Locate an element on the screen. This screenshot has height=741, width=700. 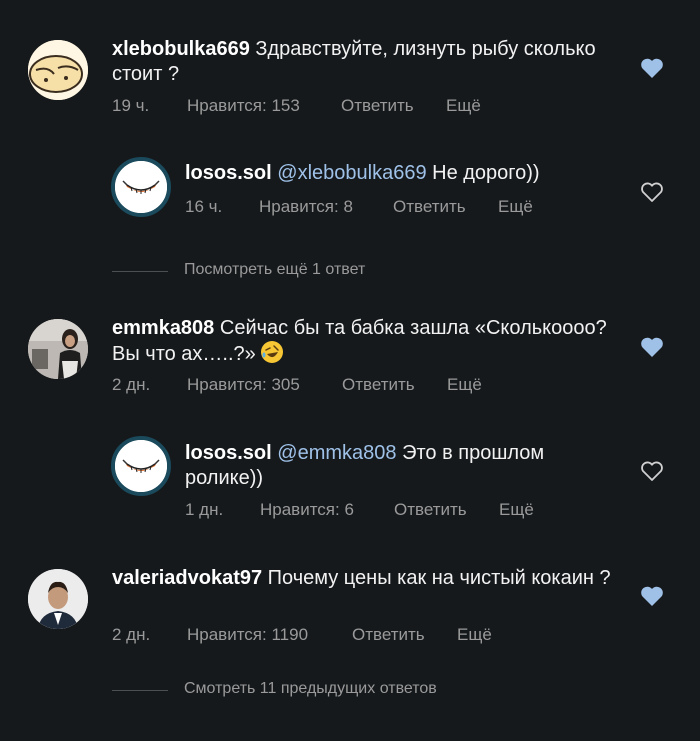
likes-count: Нравится: 305 is located at coordinates (243, 385).